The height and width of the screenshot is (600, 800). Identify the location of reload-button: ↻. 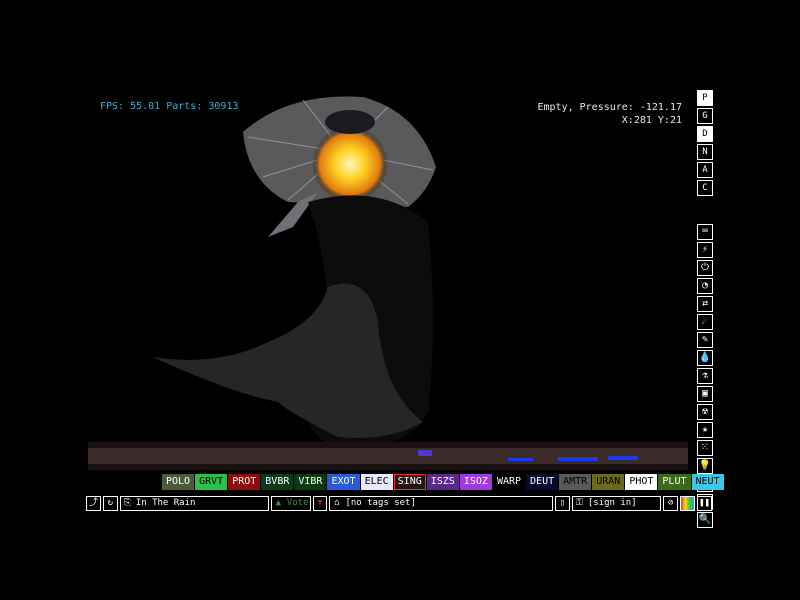
(110, 503).